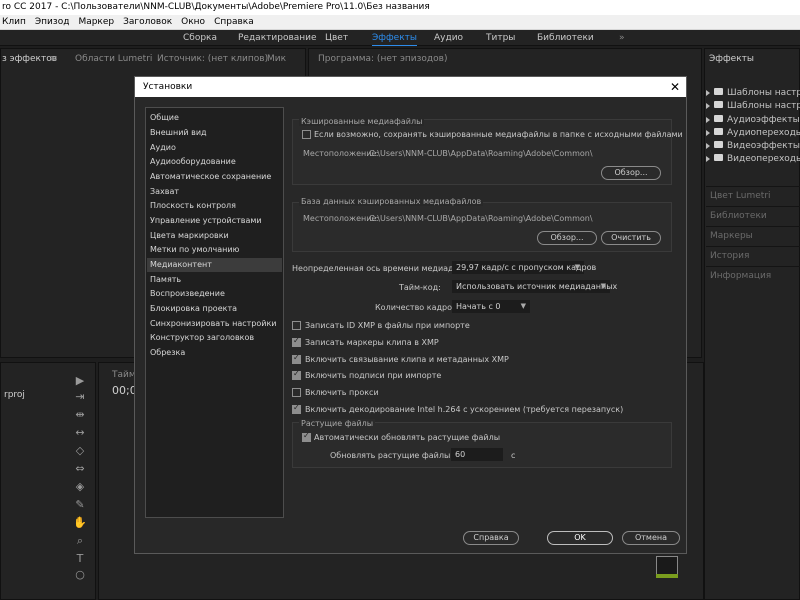 The image size is (800, 600). What do you see at coordinates (113, 59) in the screenshot?
I see `tab-lumetri-scopes: Области Lumetri` at bounding box center [113, 59].